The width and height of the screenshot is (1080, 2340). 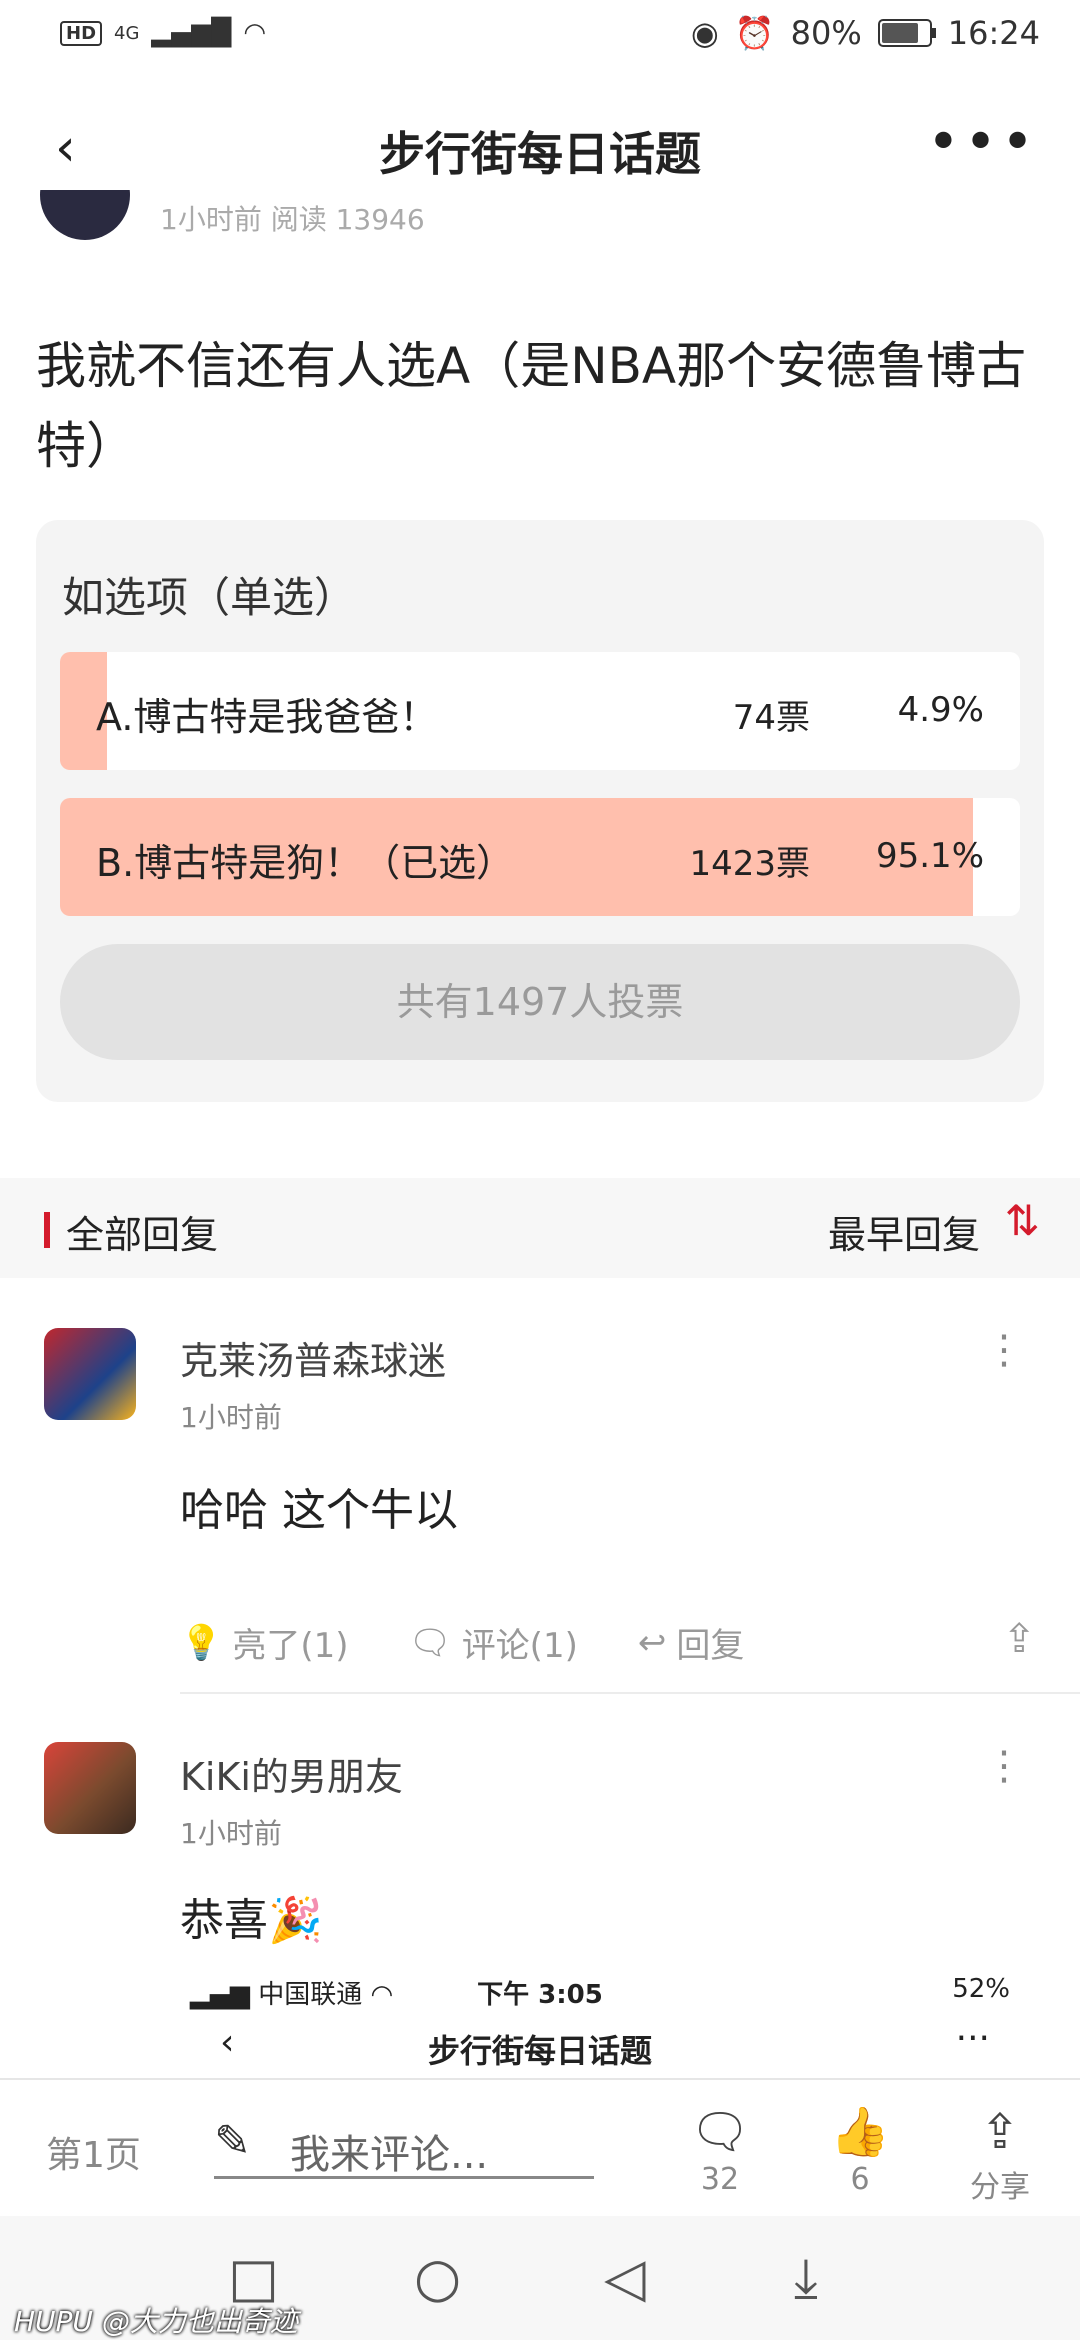 What do you see at coordinates (540, 215) in the screenshot?
I see `post-meta: 1小时前 阅读 13946` at bounding box center [540, 215].